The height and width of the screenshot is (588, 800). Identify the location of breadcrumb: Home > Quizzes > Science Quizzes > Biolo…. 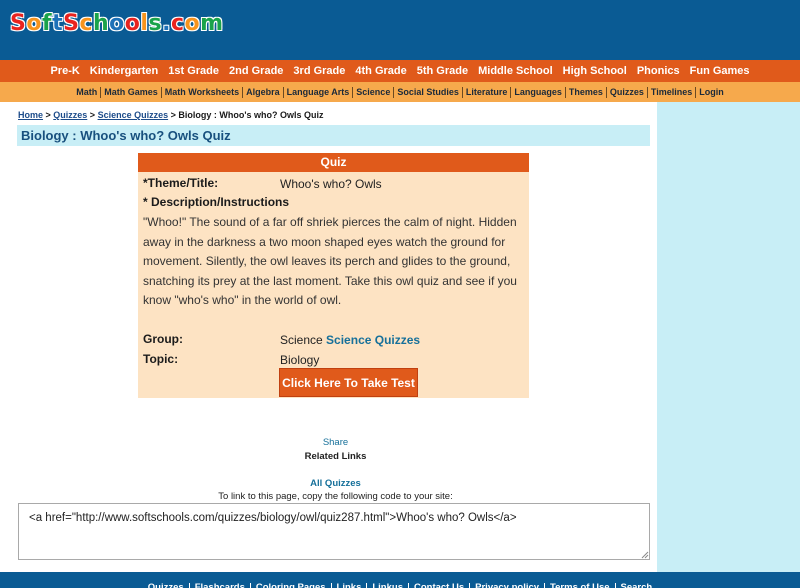
(171, 115).